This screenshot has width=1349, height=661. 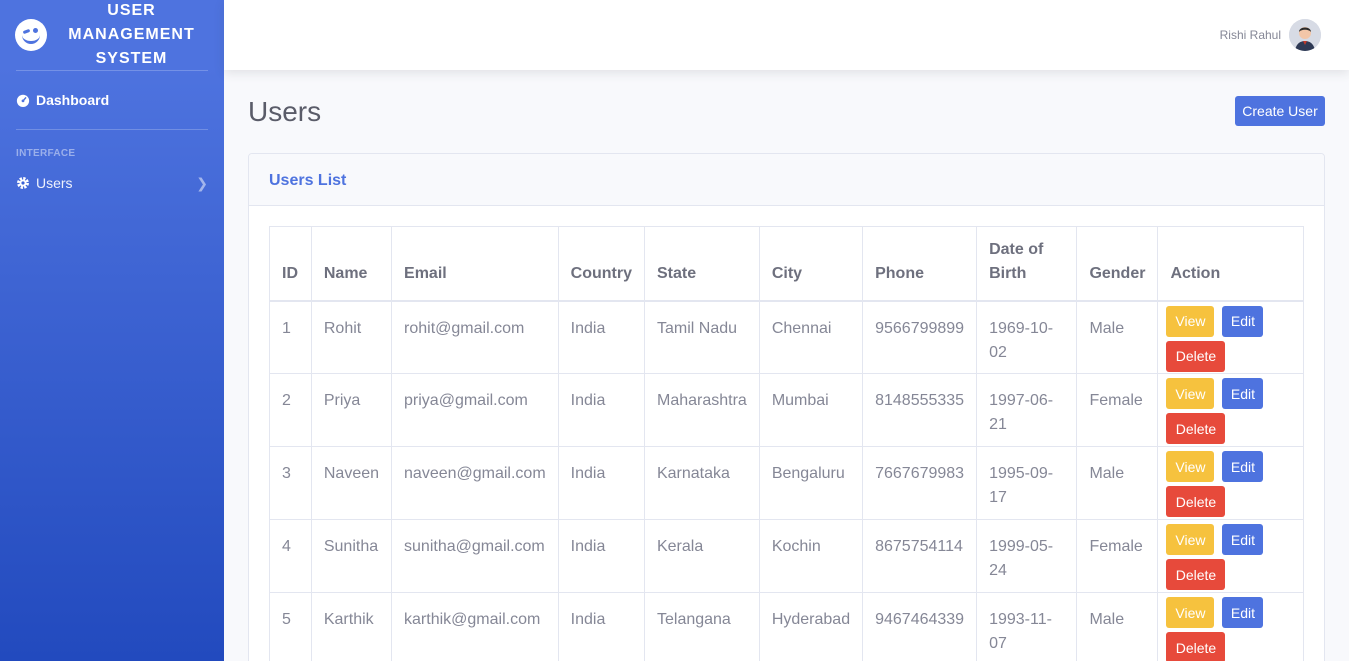 I want to click on brand: USER MANAGEMENT SYSTEM, so click(x=112, y=35).